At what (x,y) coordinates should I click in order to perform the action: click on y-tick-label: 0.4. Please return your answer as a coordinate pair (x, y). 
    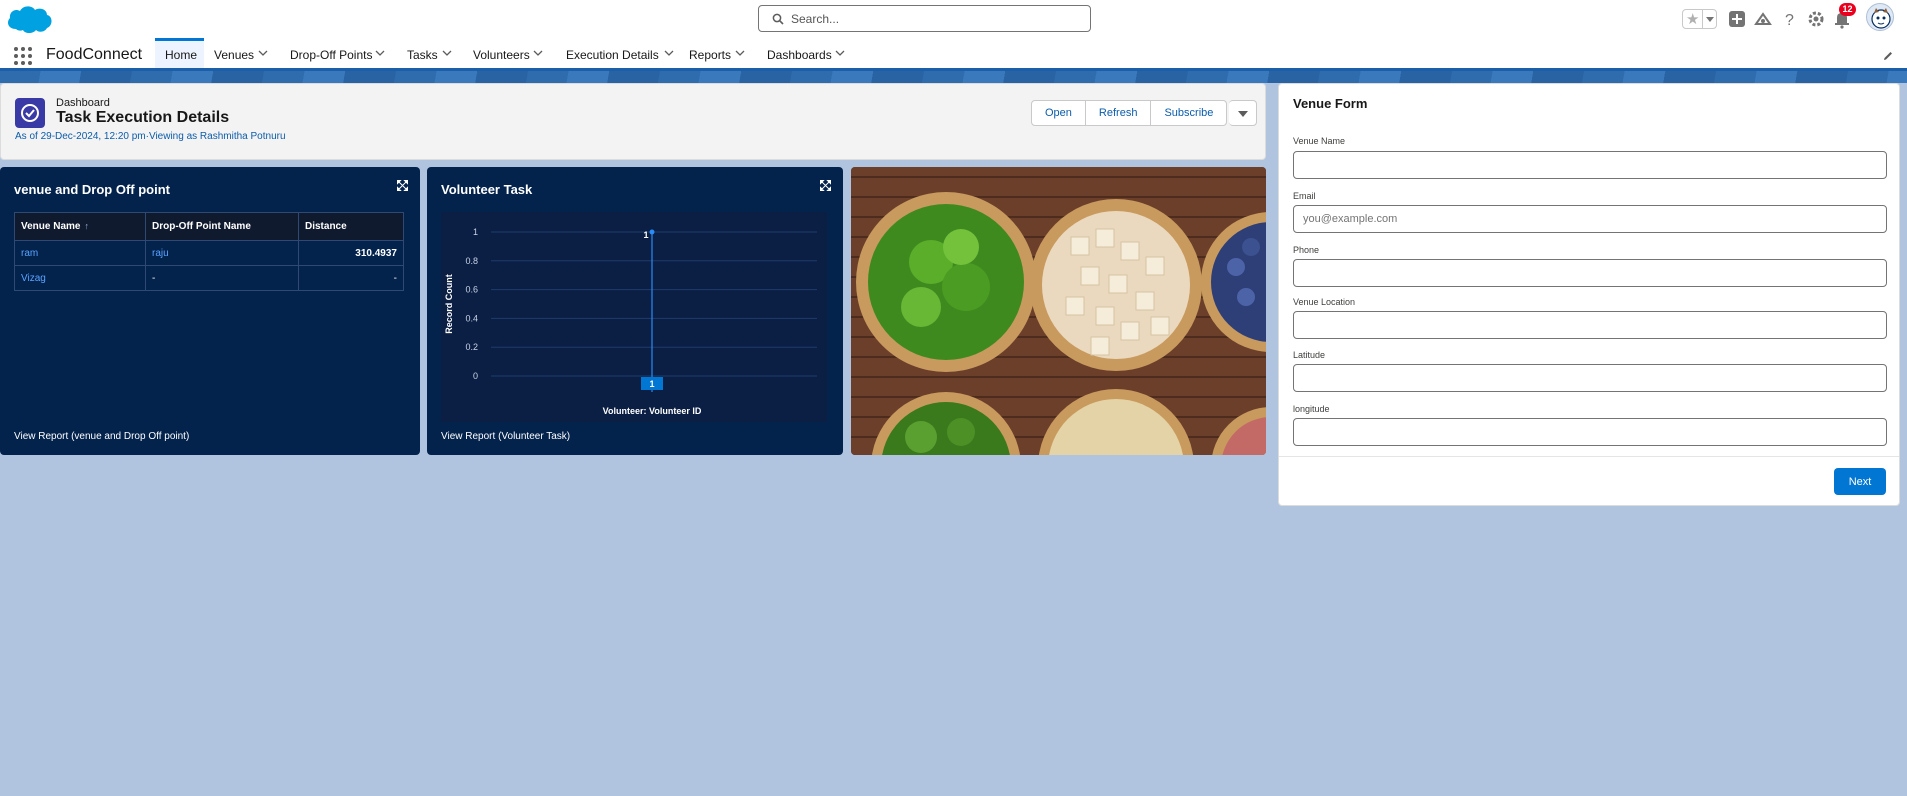
    Looking at the image, I should click on (471, 318).